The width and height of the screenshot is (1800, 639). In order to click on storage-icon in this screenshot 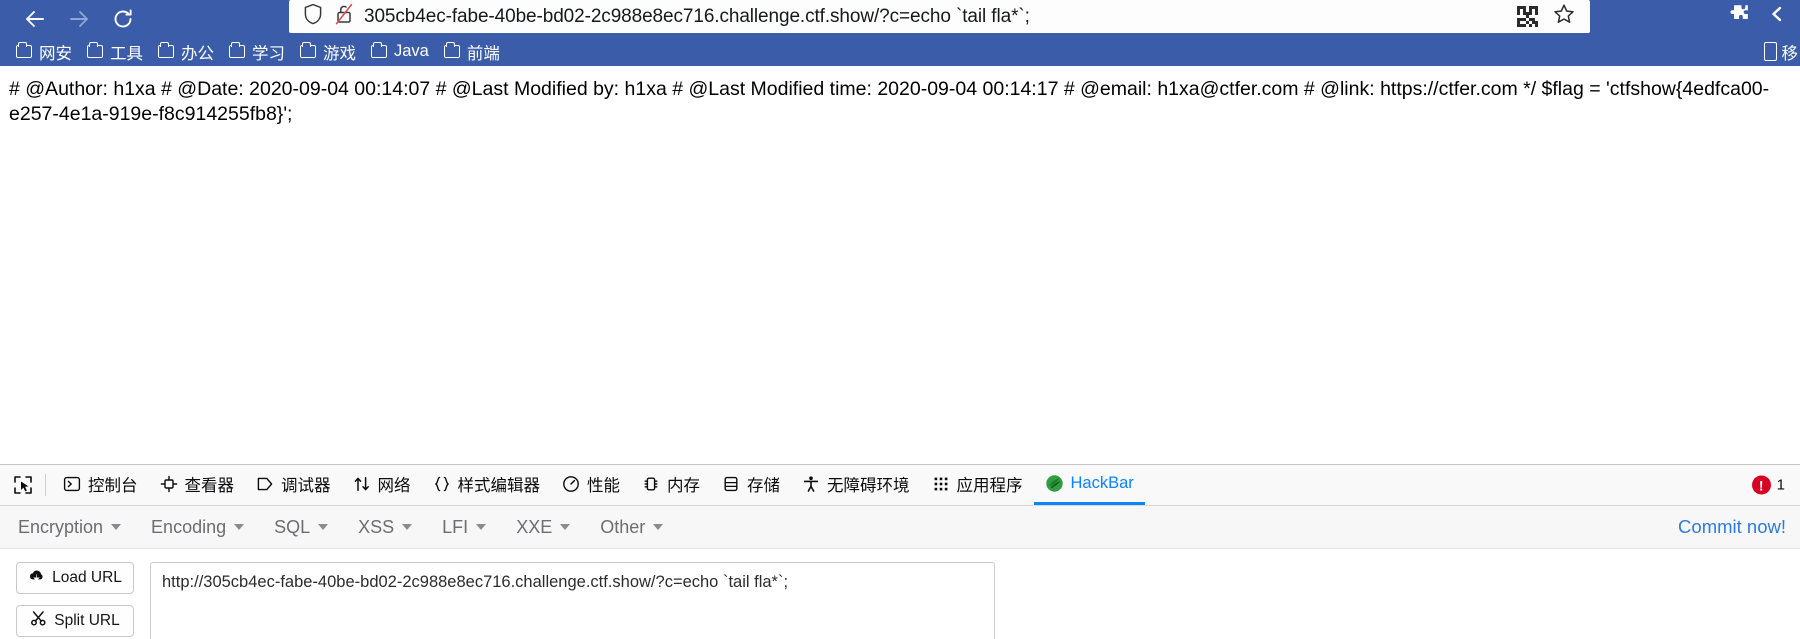, I will do `click(731, 484)`.